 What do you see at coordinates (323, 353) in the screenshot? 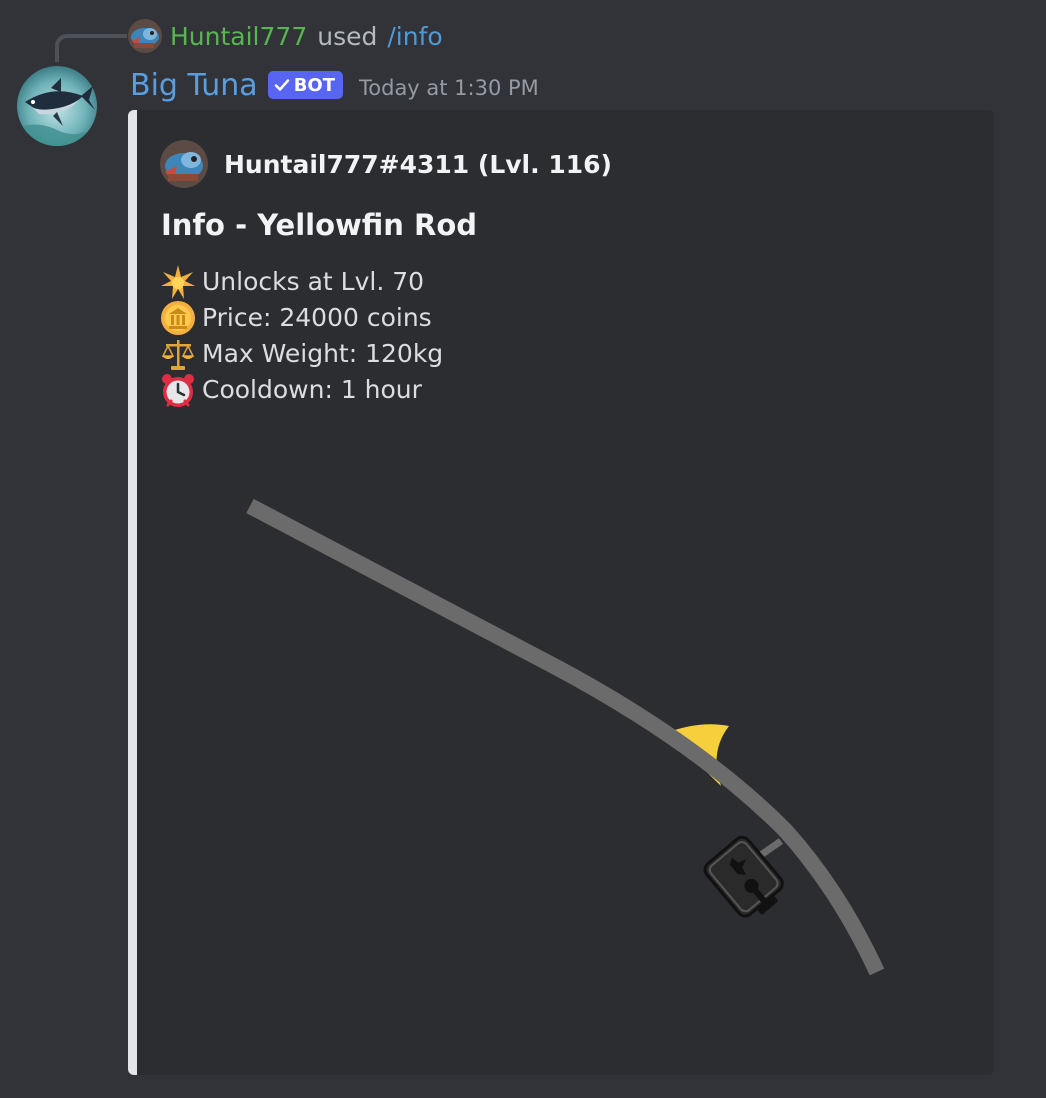
I see `info-line-text: Max Weight: 120kg` at bounding box center [323, 353].